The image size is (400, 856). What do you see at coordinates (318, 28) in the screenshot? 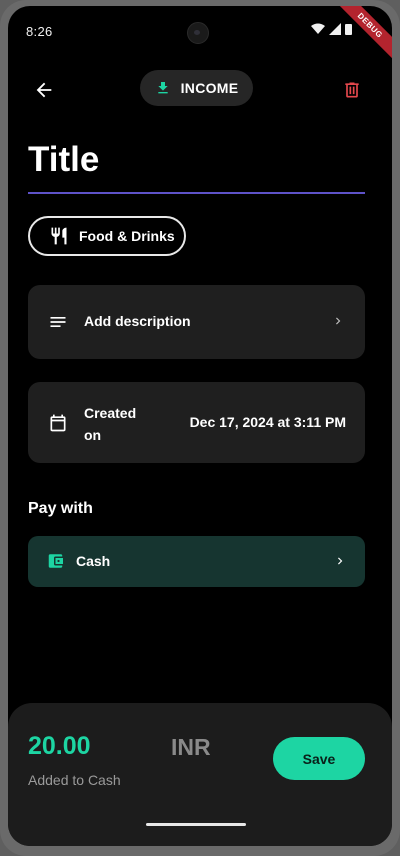
I see `wifi-icon` at bounding box center [318, 28].